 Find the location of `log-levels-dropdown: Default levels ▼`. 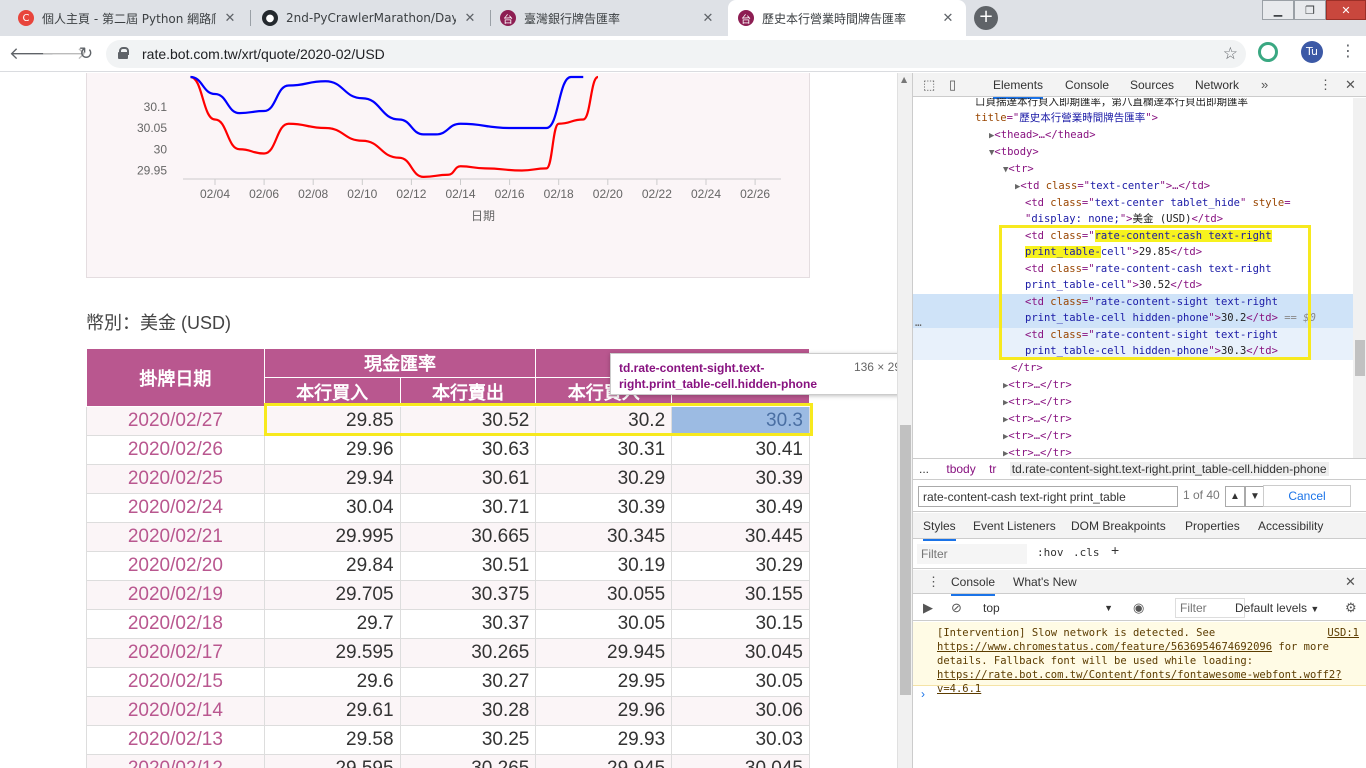

log-levels-dropdown: Default levels ▼ is located at coordinates (1277, 608).